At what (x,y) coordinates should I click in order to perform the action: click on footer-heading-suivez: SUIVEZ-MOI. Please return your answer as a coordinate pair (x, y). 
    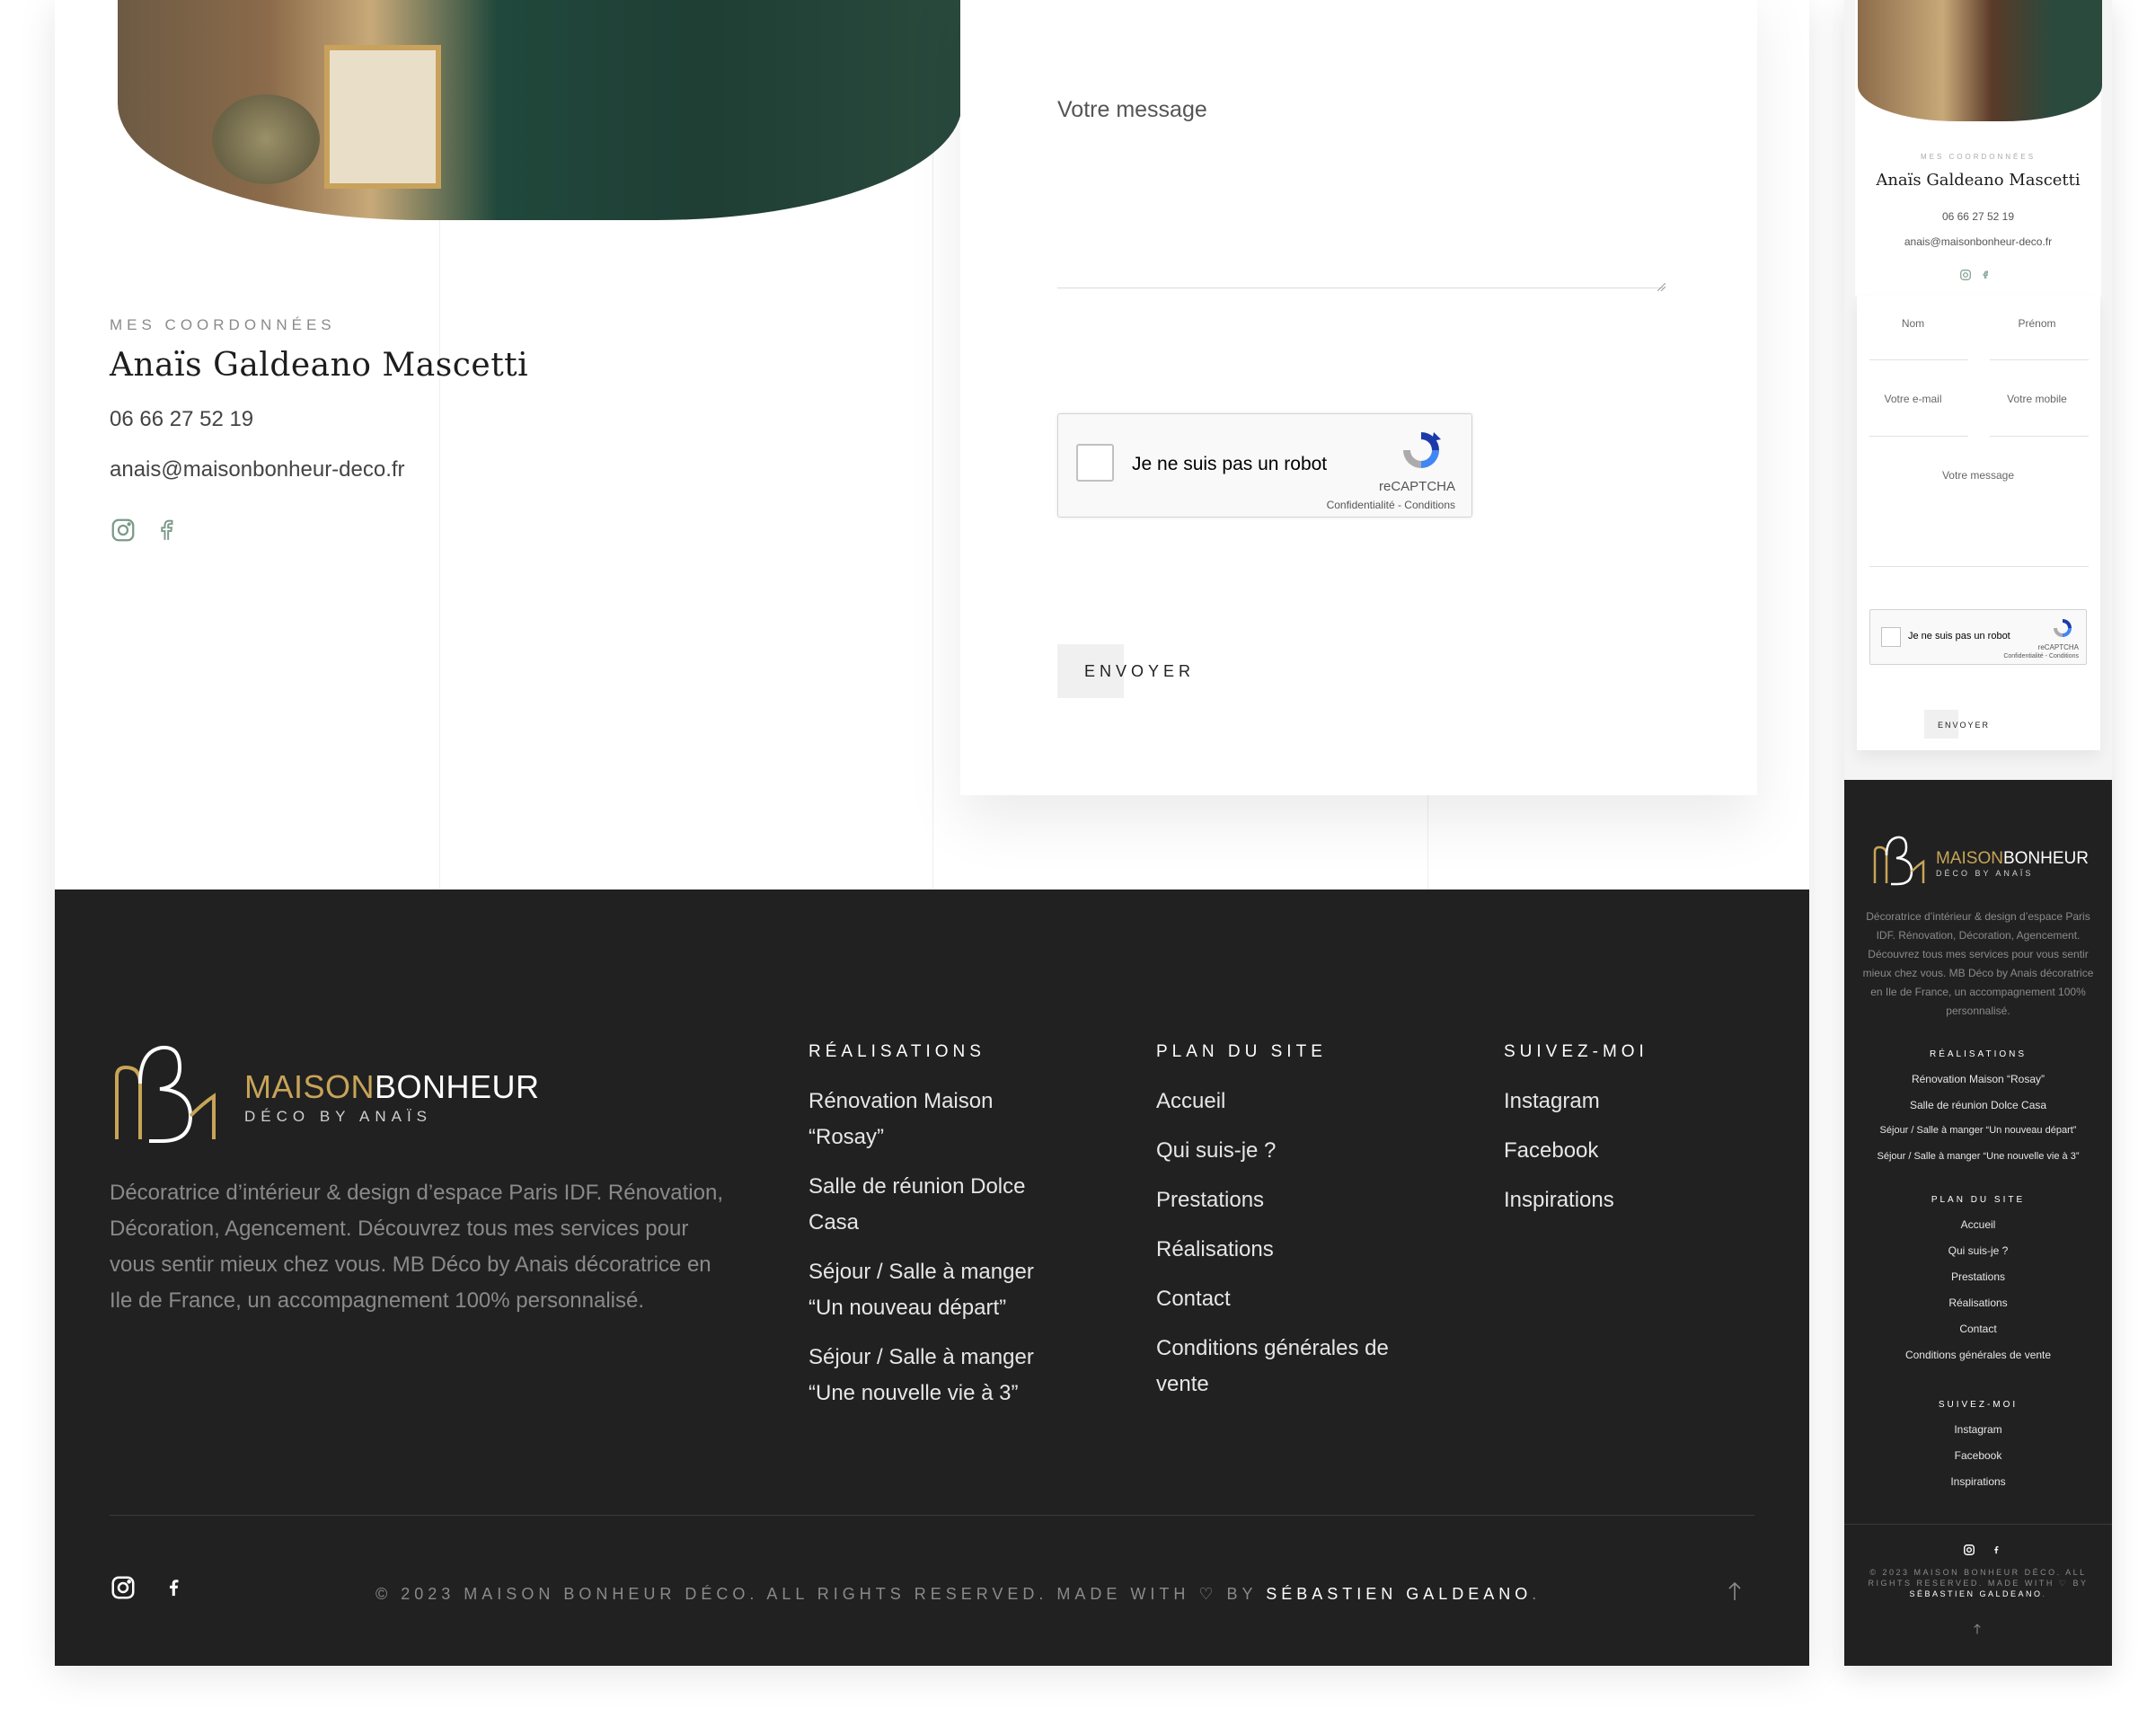
    Looking at the image, I should click on (1576, 1051).